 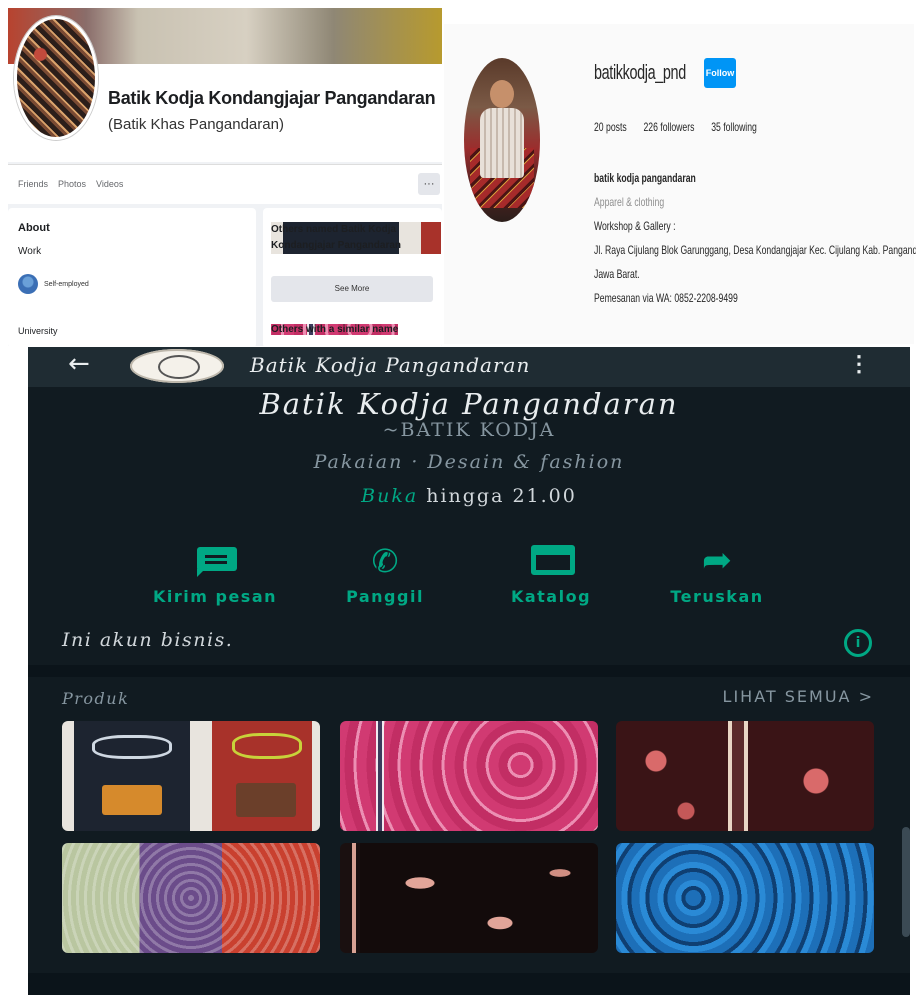 I want to click on catalog-icon, so click(x=551, y=561).